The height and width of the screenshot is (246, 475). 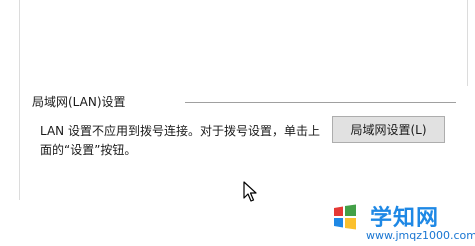 I want to click on watermark: 学知网 www.jmqz1000.com, so click(x=400, y=221).